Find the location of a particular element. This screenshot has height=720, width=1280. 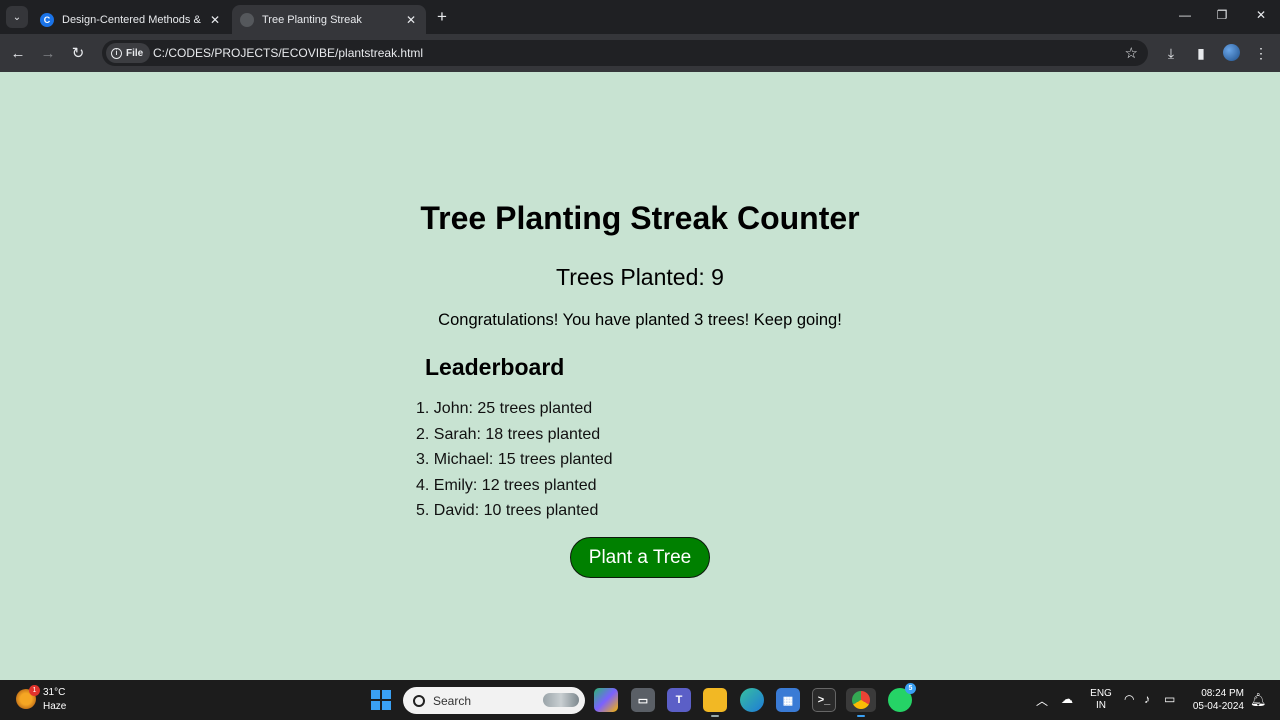

whatsapp-icon: 5 is located at coordinates (902, 697).